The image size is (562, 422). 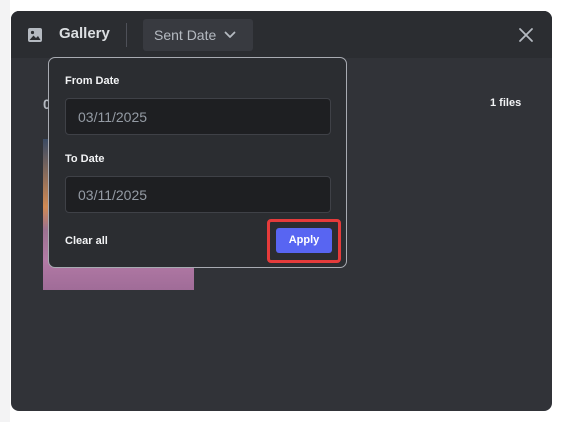 I want to click on clear-all-button: Clear all, so click(x=86, y=241).